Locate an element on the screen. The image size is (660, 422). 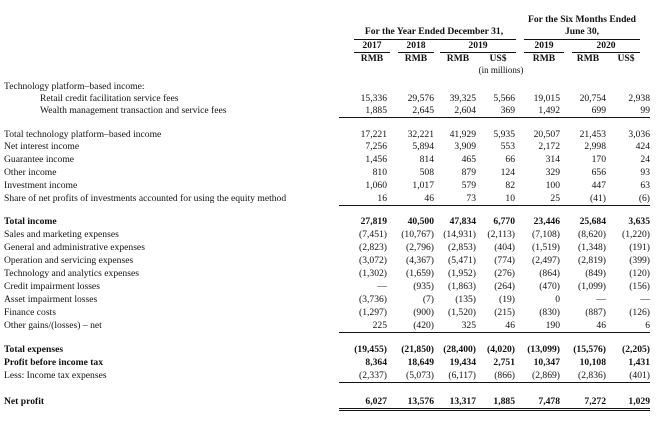
value-cell: (7,108) is located at coordinates (546, 234).